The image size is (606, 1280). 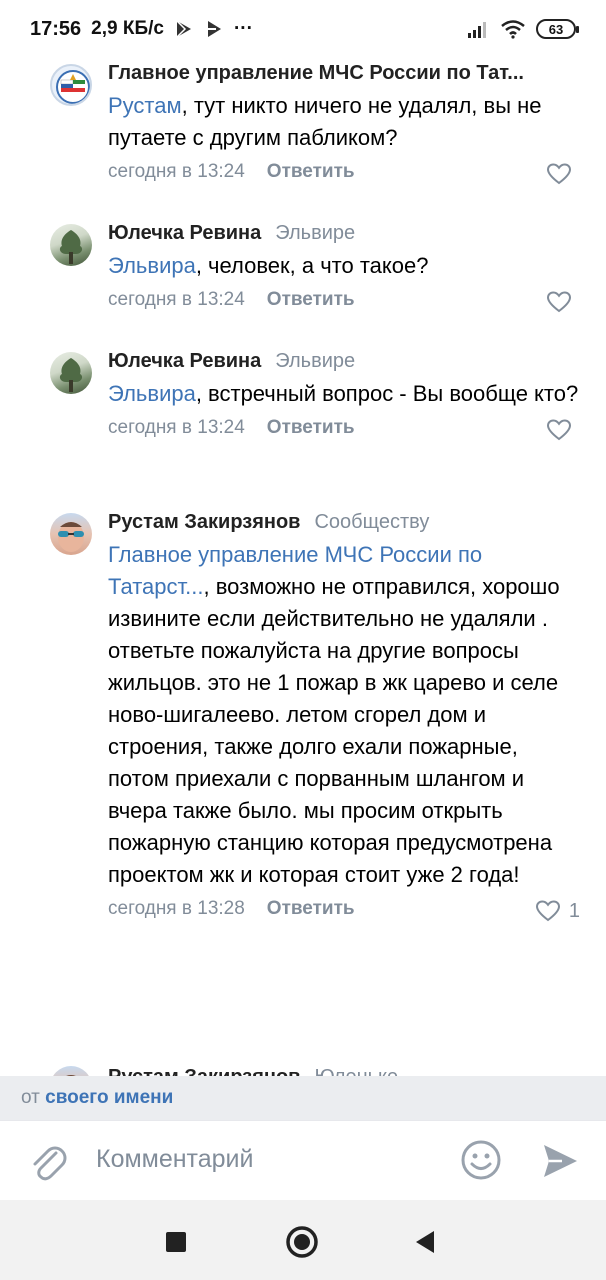 I want to click on signal-icon, so click(x=477, y=30).